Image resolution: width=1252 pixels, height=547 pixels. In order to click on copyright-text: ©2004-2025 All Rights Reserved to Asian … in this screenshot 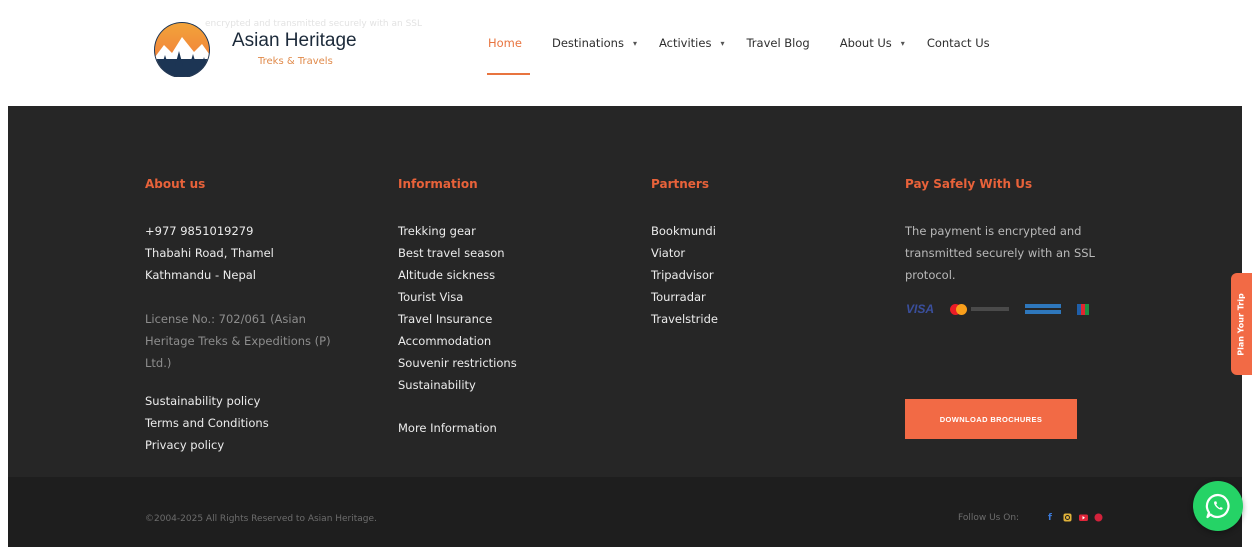, I will do `click(261, 519)`.